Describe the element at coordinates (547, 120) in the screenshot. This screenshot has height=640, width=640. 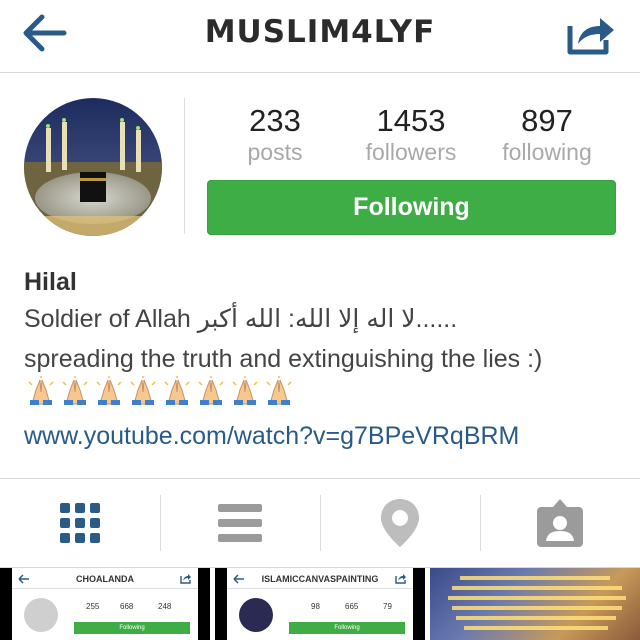
I see `following-count: 897` at that location.